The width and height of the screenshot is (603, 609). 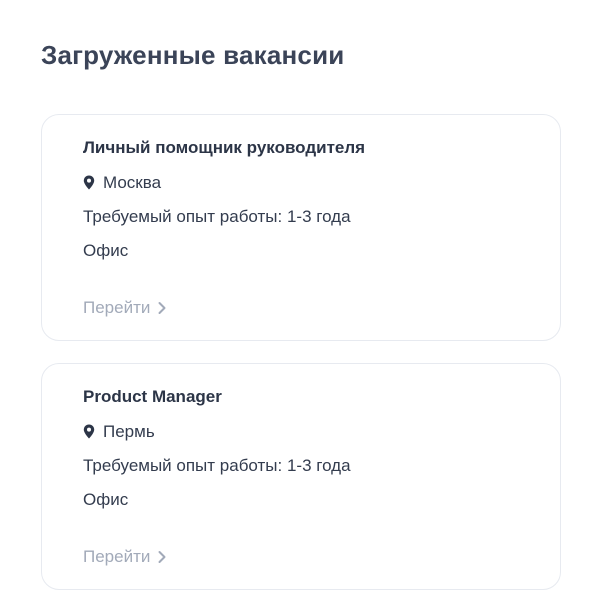 I want to click on vacancy-title: Product Manager, so click(x=152, y=396).